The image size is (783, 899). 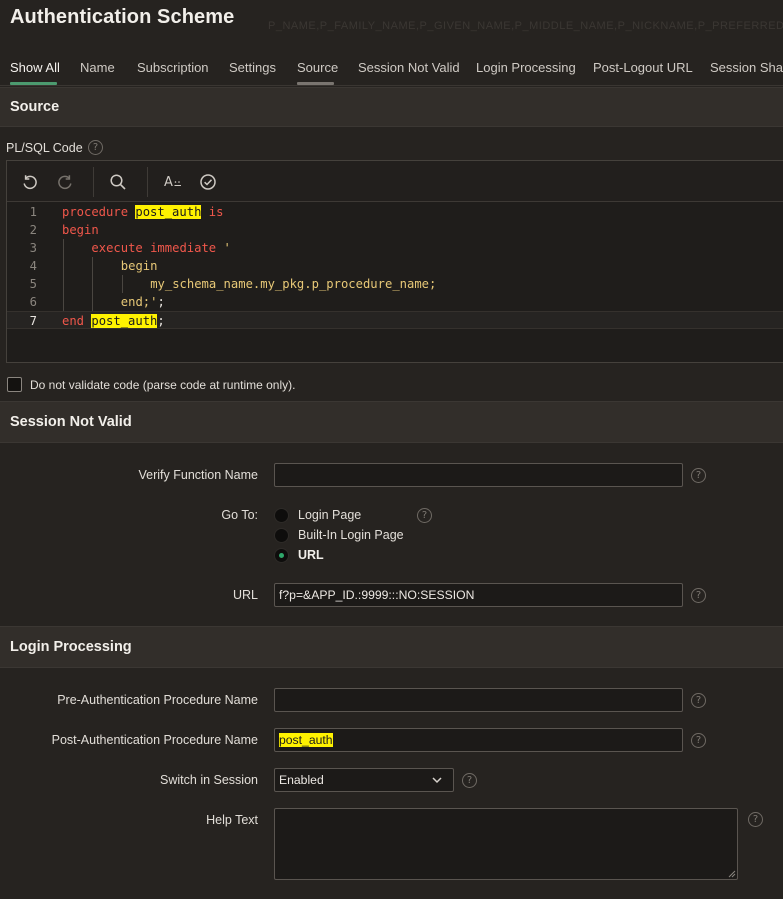 I want to click on radio-button-selected, so click(x=281, y=555).